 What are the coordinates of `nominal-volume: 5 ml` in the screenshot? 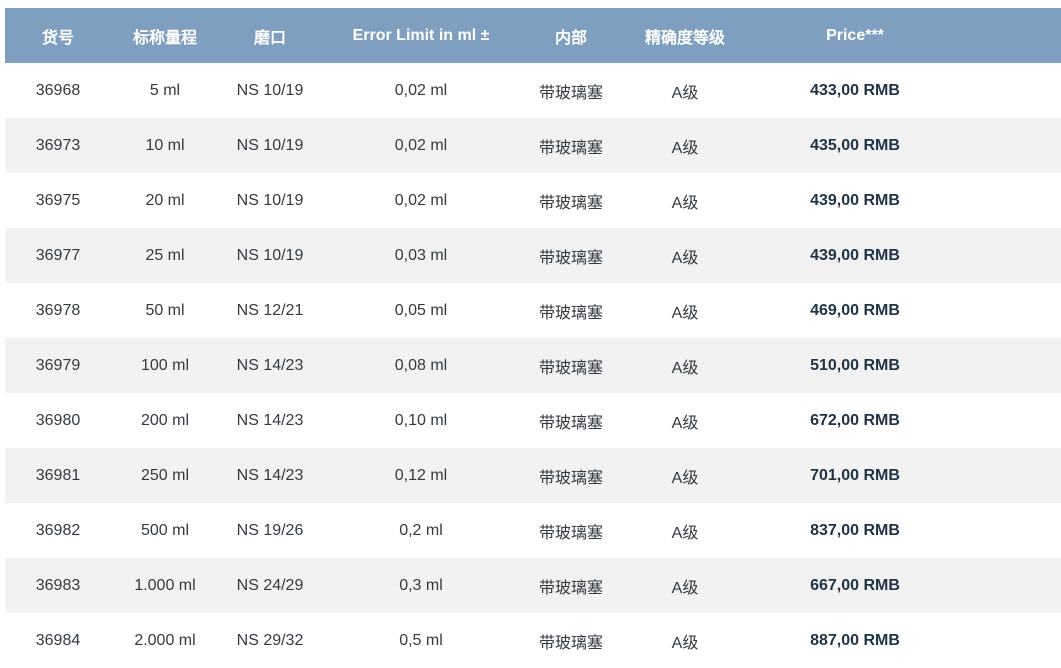 It's located at (165, 90).